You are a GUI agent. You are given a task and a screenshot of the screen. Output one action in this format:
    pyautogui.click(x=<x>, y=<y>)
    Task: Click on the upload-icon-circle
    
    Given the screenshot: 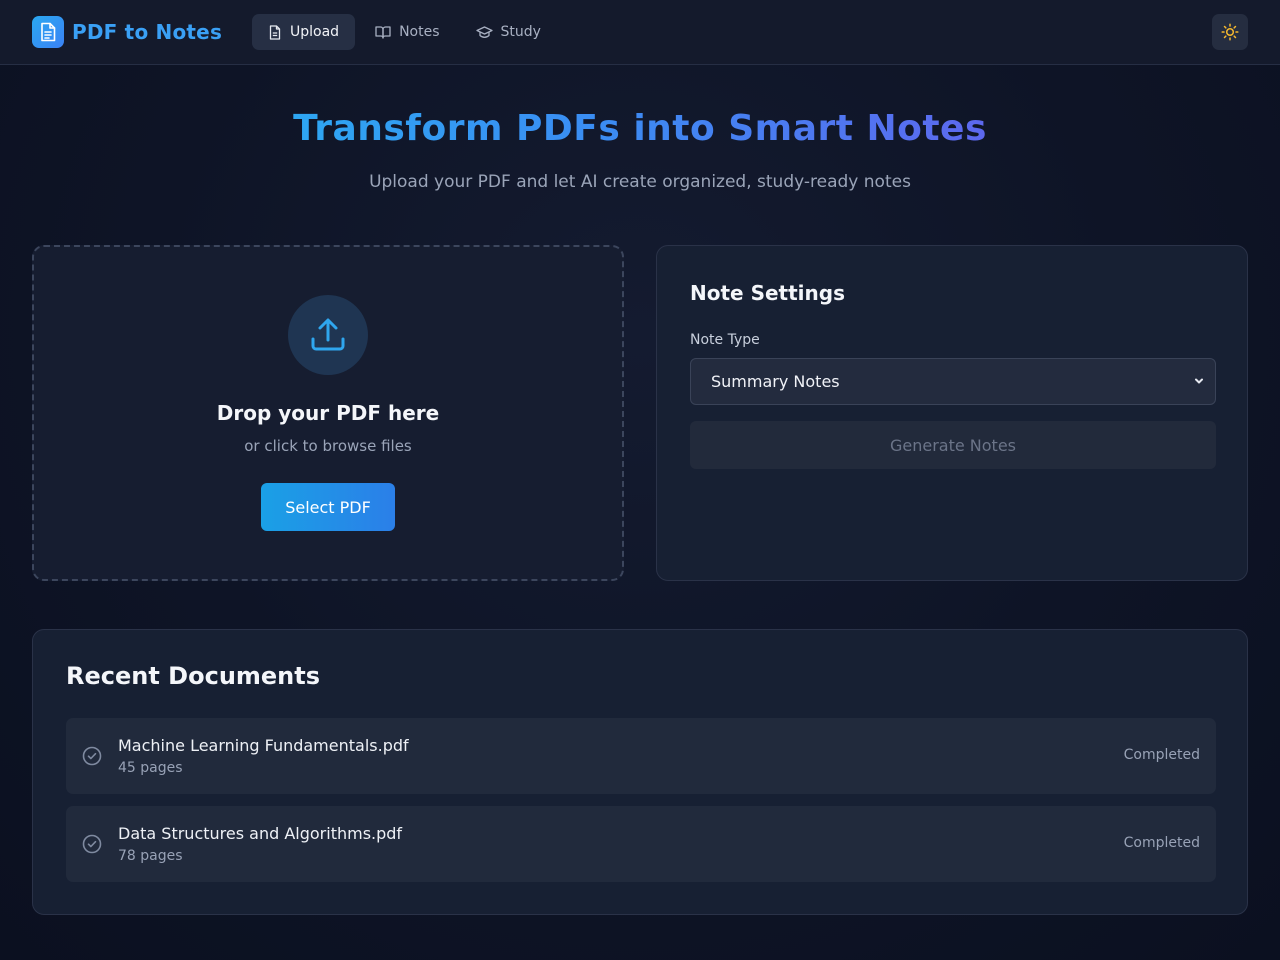 What is the action you would take?
    pyautogui.click(x=328, y=335)
    